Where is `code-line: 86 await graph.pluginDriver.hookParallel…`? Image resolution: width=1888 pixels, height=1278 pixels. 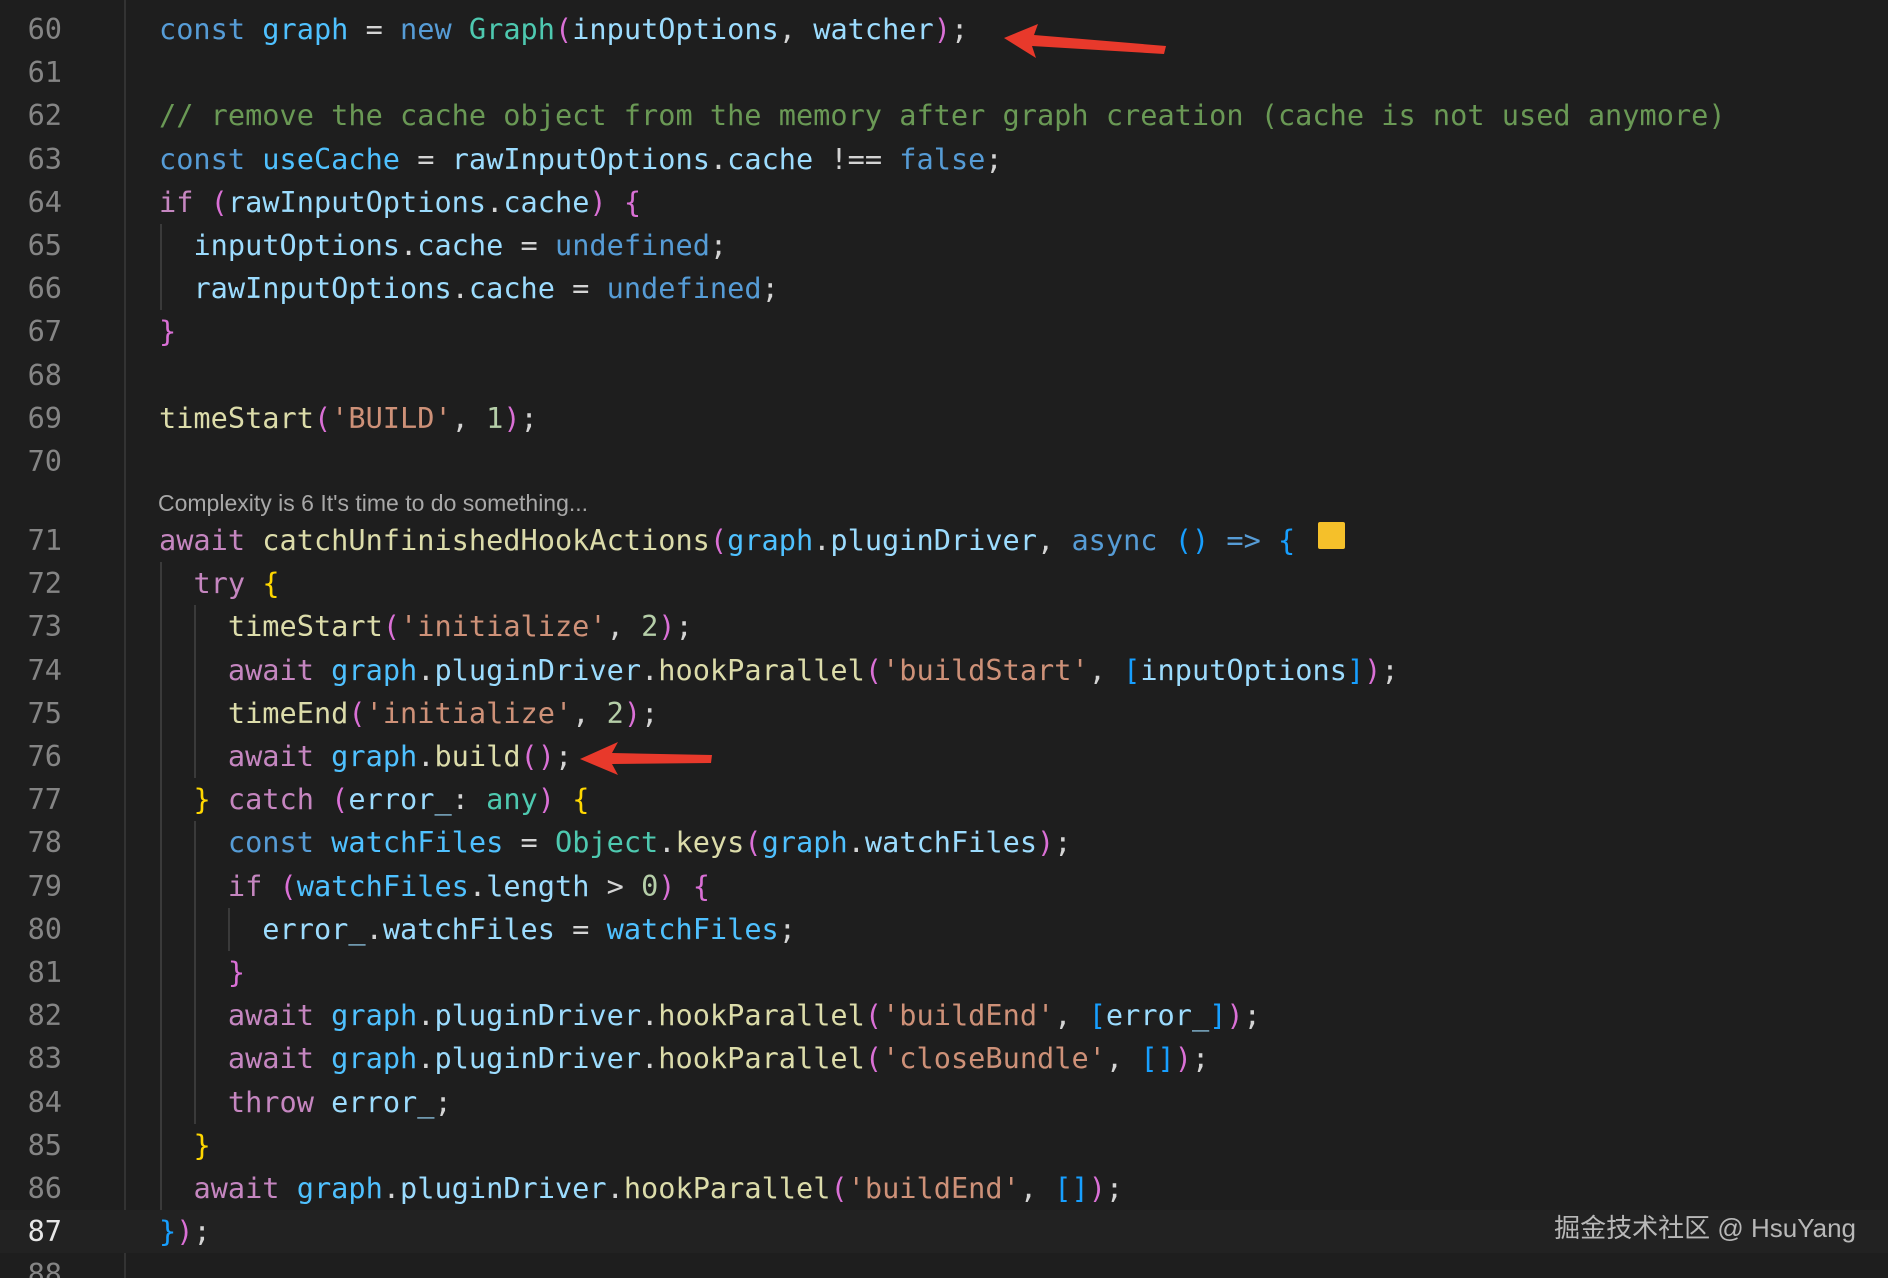
code-line: 86 await graph.pluginDriver.hookParallel… is located at coordinates (944, 1188).